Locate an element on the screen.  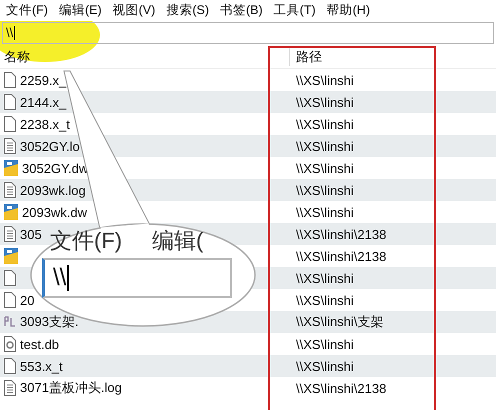
search-field: \\ is located at coordinates (248, 33).